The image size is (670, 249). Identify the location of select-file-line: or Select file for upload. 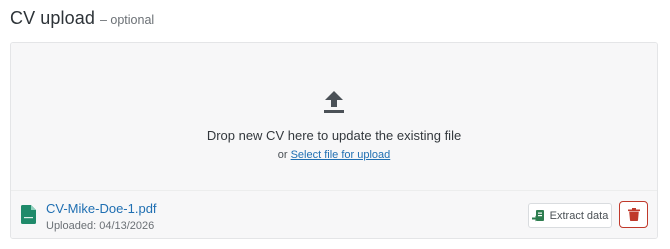
(334, 155).